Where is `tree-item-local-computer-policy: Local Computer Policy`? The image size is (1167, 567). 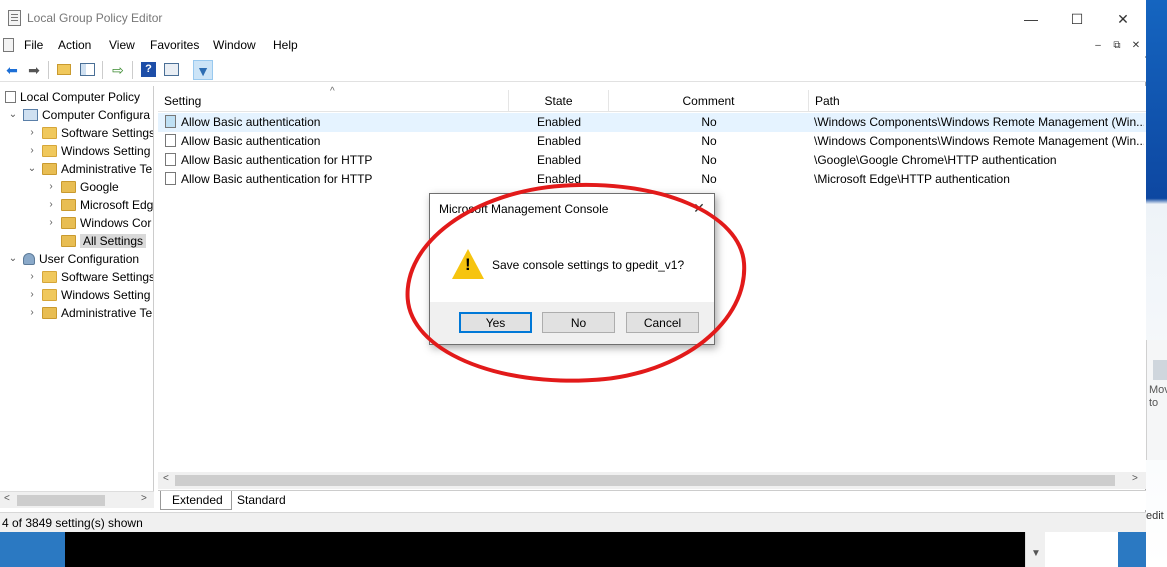
tree-item-local-computer-policy: Local Computer Policy is located at coordinates (72, 97).